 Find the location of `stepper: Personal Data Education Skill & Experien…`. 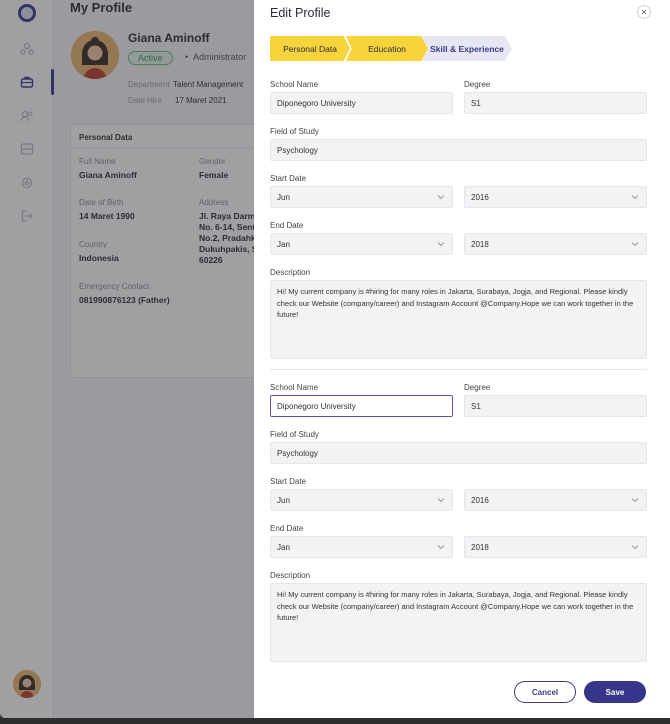

stepper: Personal Data Education Skill & Experien… is located at coordinates (395, 48).